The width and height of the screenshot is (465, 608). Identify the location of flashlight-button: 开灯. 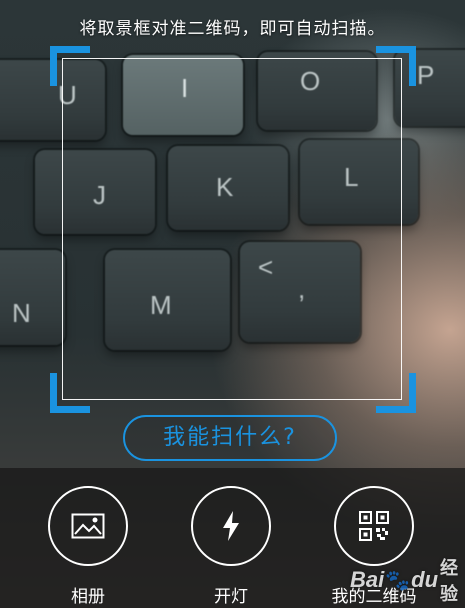
(231, 546).